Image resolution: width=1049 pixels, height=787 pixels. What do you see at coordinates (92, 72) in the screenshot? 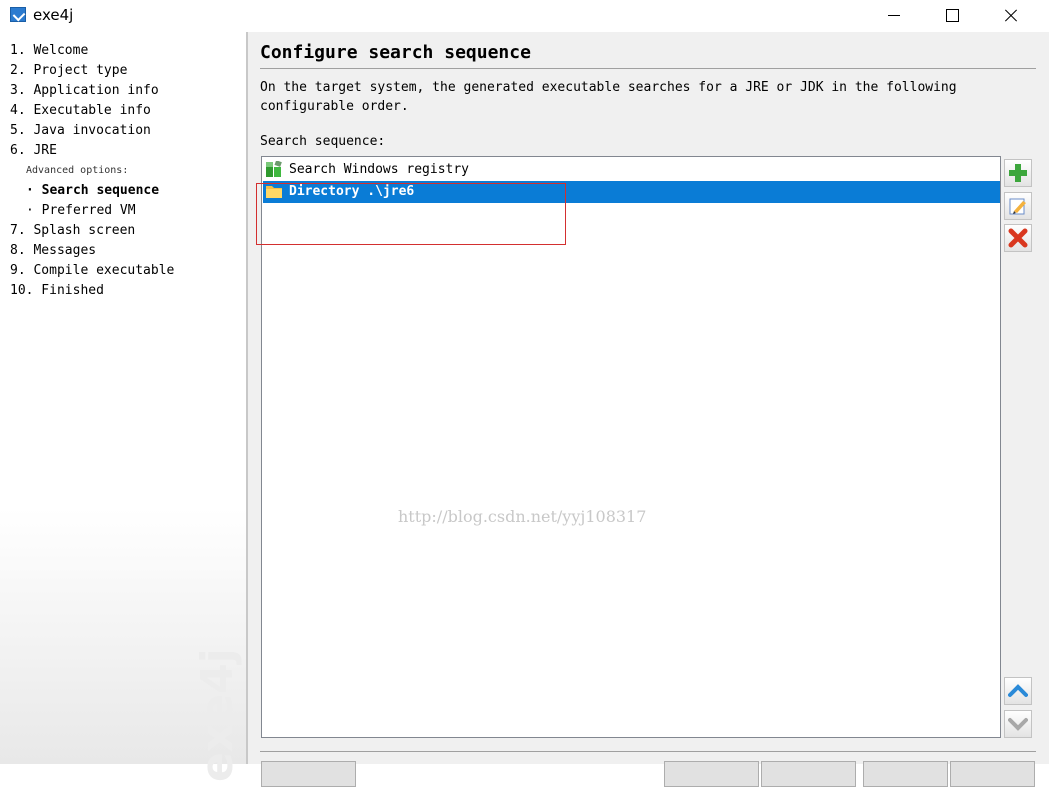
I see `step-project-type: 2. Project type` at bounding box center [92, 72].